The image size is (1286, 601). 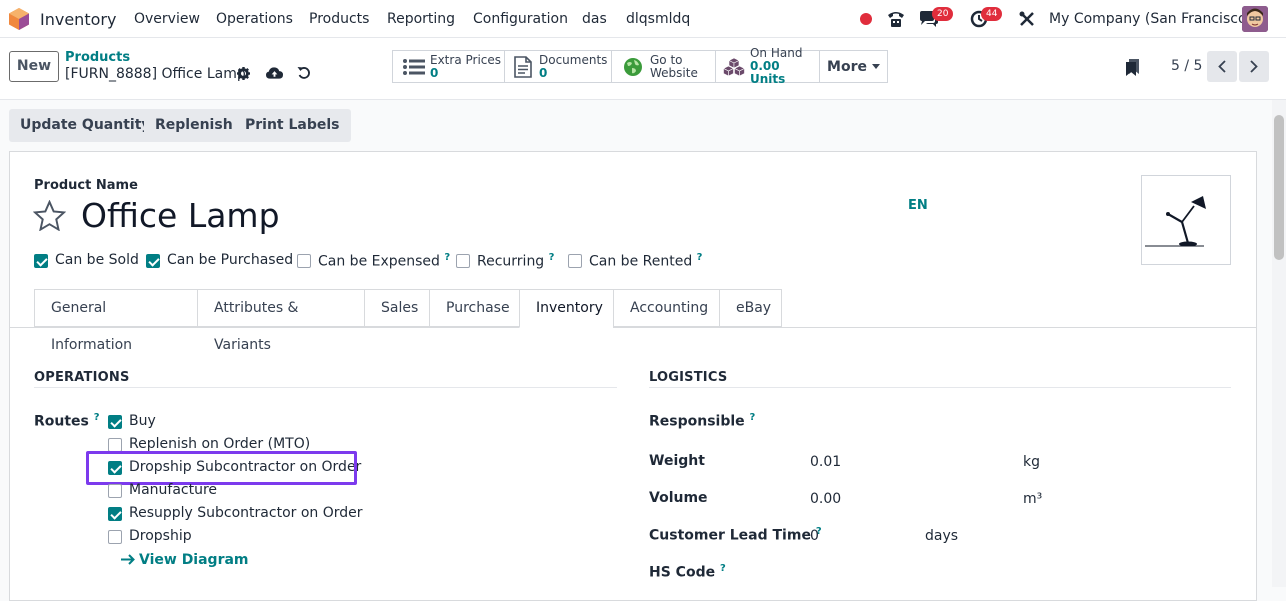 I want to click on route-manufacture-label: Manufacture, so click(x=173, y=490).